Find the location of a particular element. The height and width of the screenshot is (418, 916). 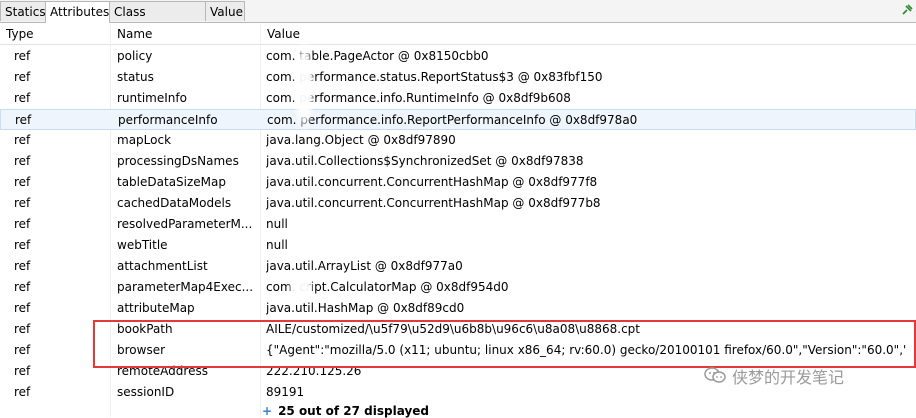

row-name: processingDsNames is located at coordinates (178, 161).